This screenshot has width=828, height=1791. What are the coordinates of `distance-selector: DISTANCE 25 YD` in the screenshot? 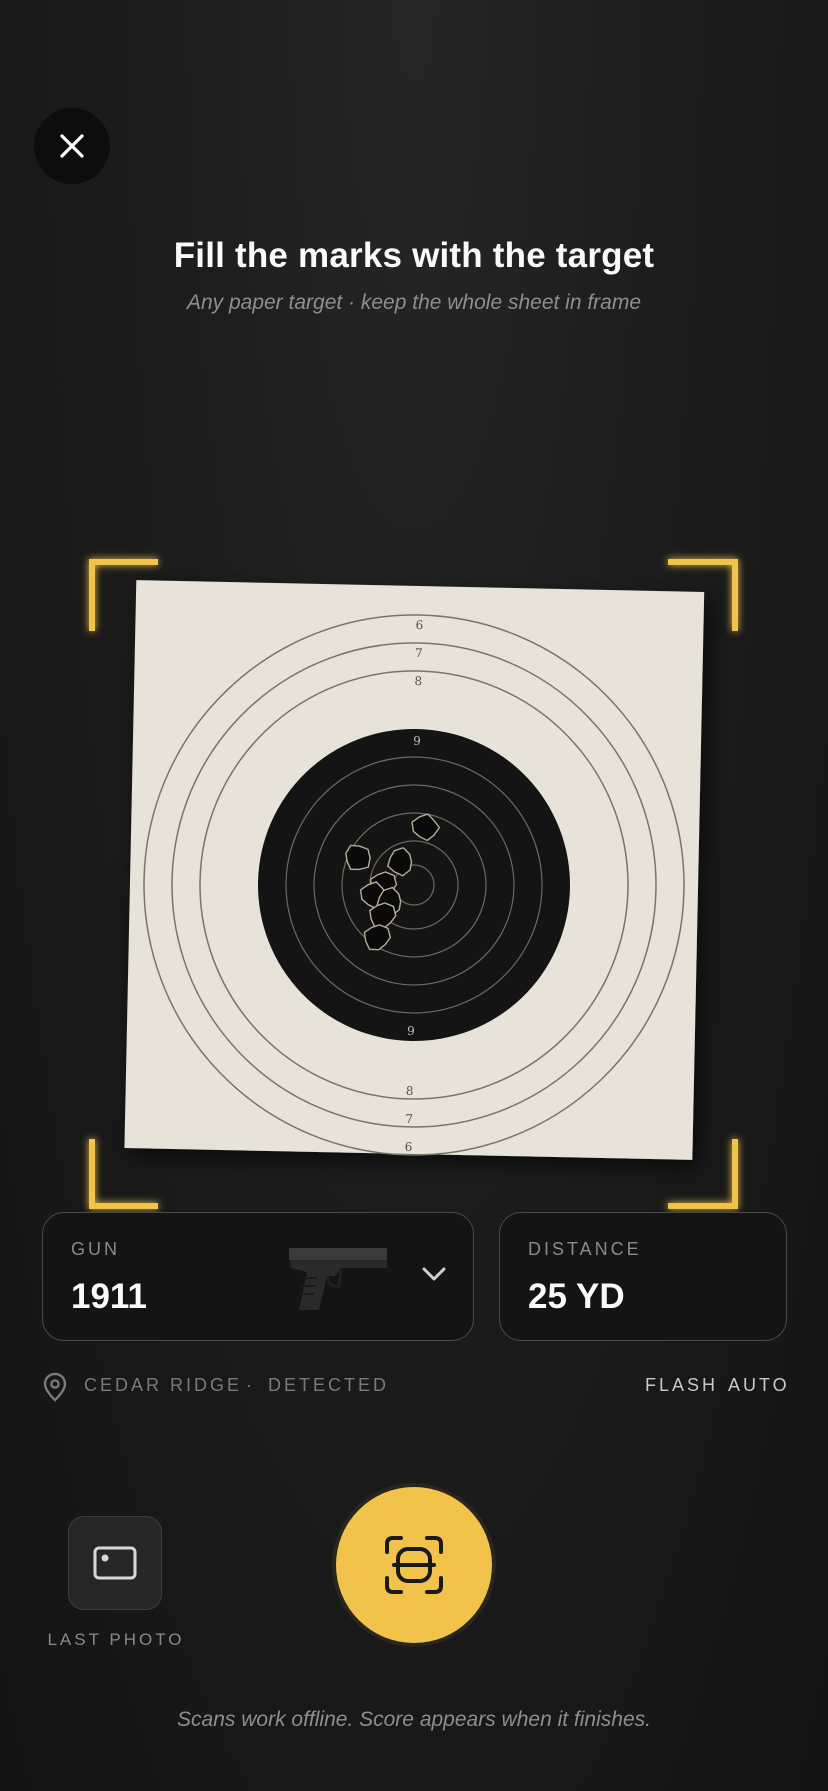 It's located at (643, 1276).